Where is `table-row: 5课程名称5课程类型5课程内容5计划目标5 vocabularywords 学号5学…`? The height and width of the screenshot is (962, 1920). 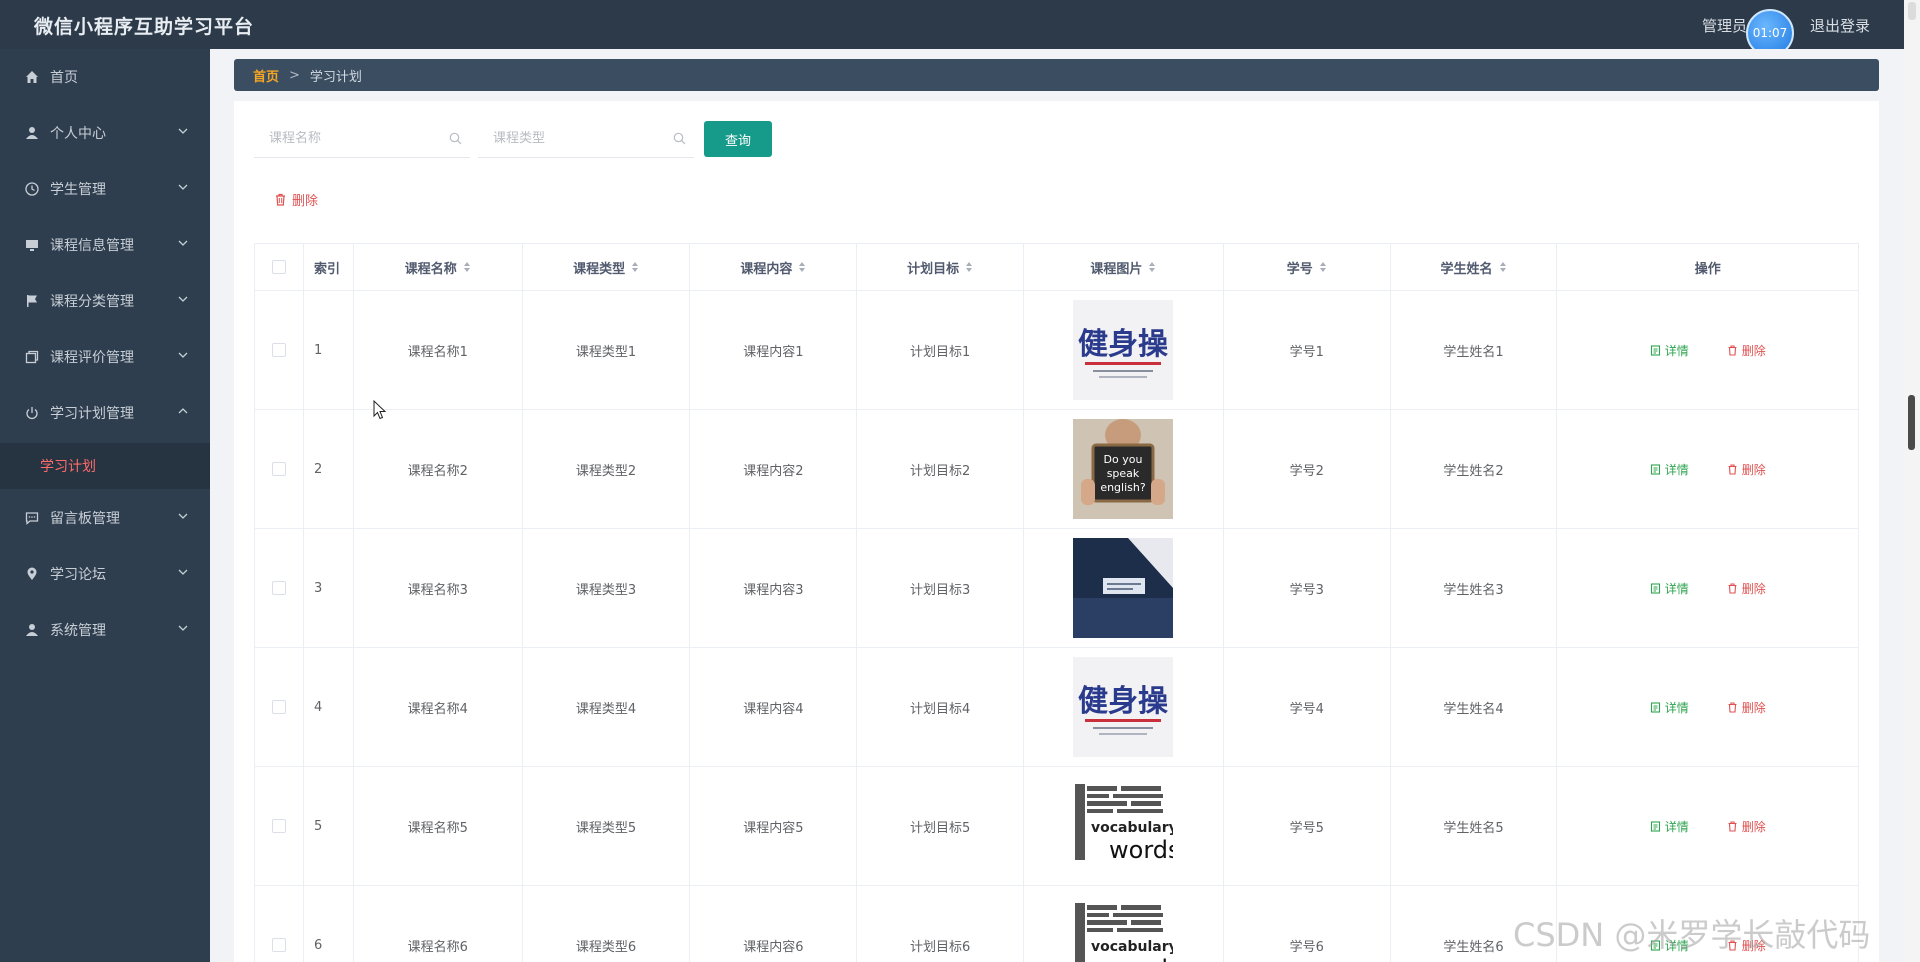 table-row: 5课程名称5课程类型5课程内容5计划目标5 vocabularywords 学号5学… is located at coordinates (1056, 826).